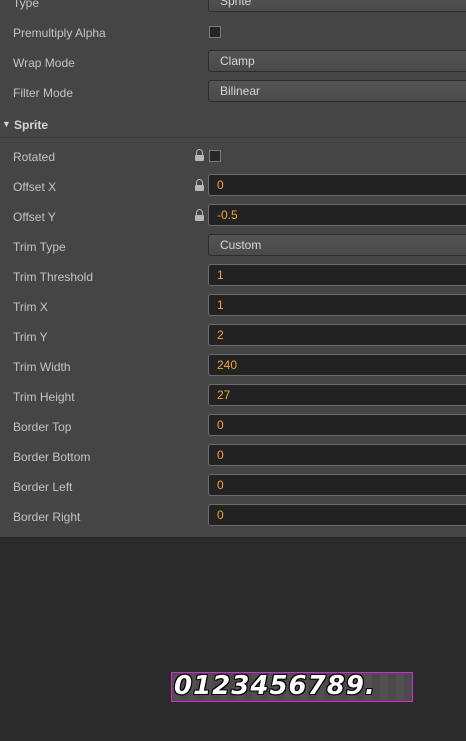 This screenshot has height=741, width=466. What do you see at coordinates (30, 337) in the screenshot?
I see `trim-y-label: Trim Y` at bounding box center [30, 337].